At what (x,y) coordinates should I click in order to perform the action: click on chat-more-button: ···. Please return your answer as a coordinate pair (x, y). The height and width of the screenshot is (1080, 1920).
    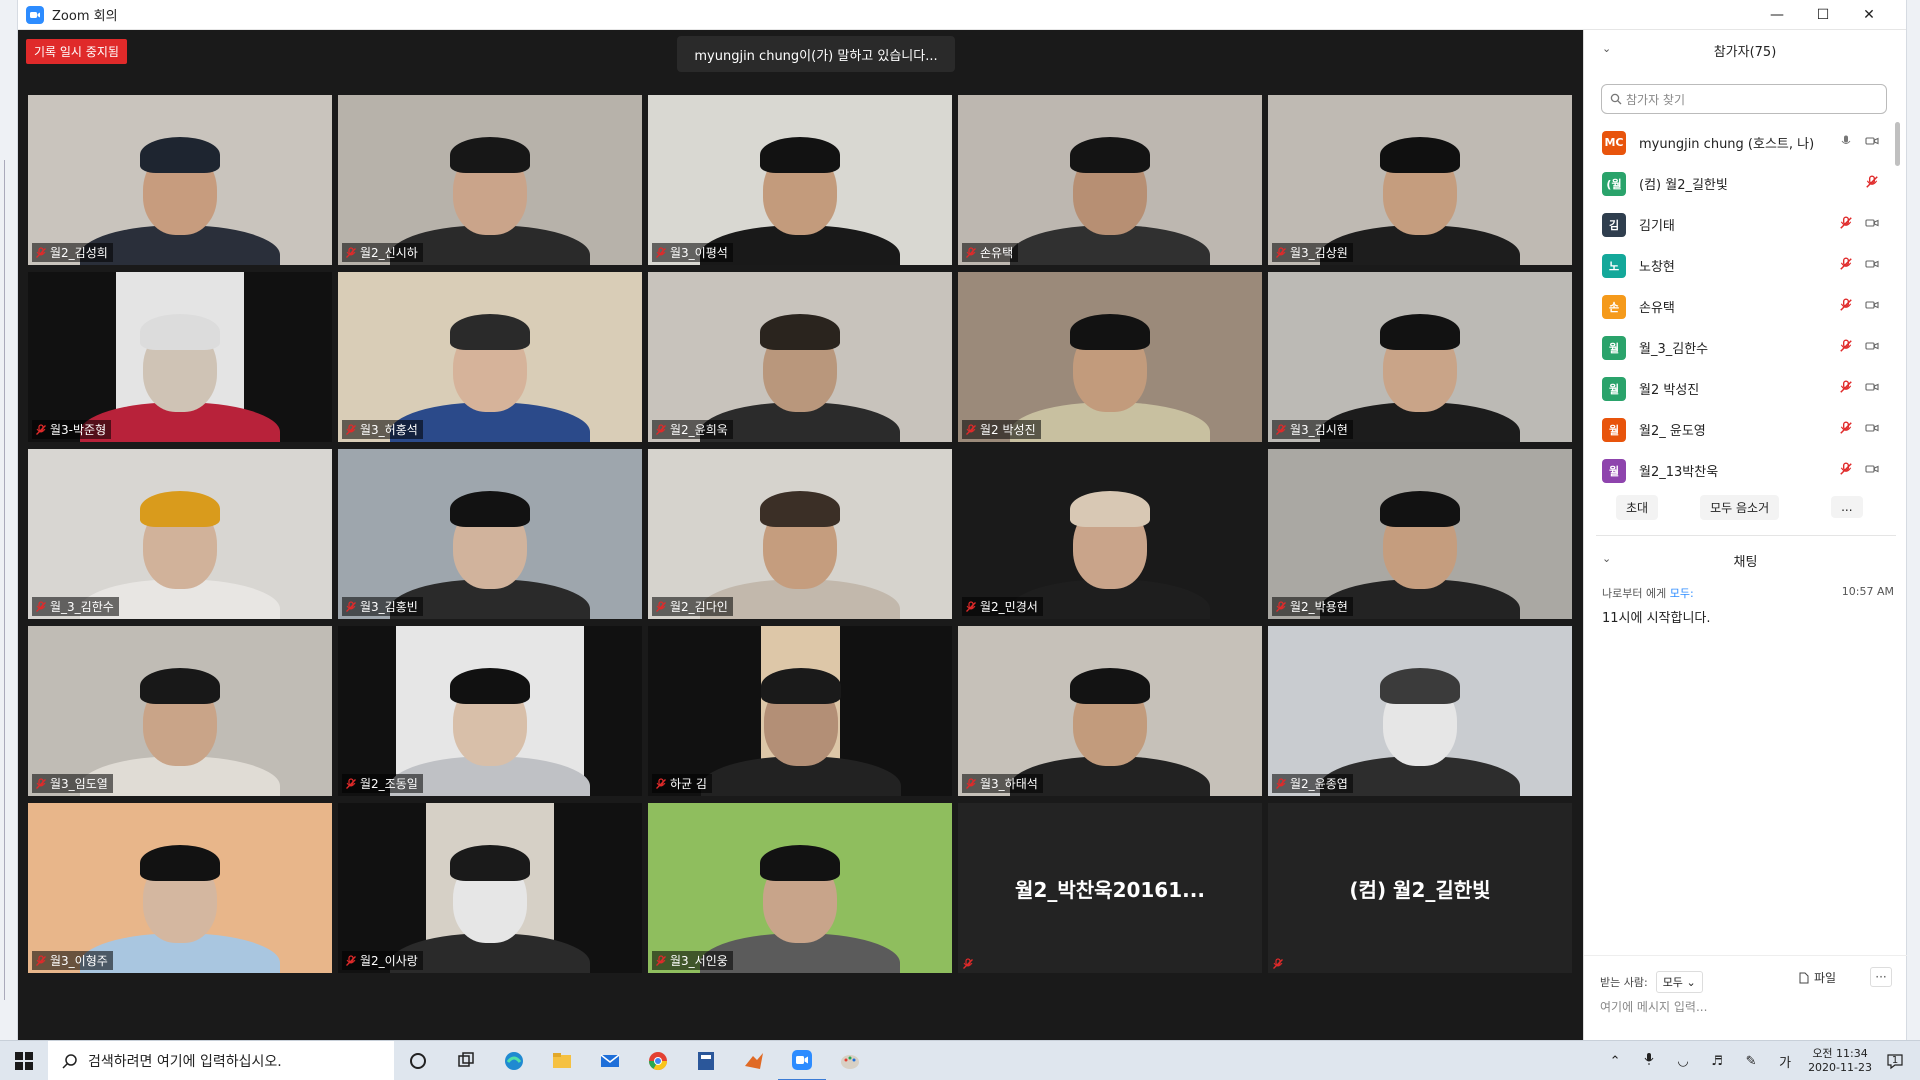
    Looking at the image, I should click on (1881, 977).